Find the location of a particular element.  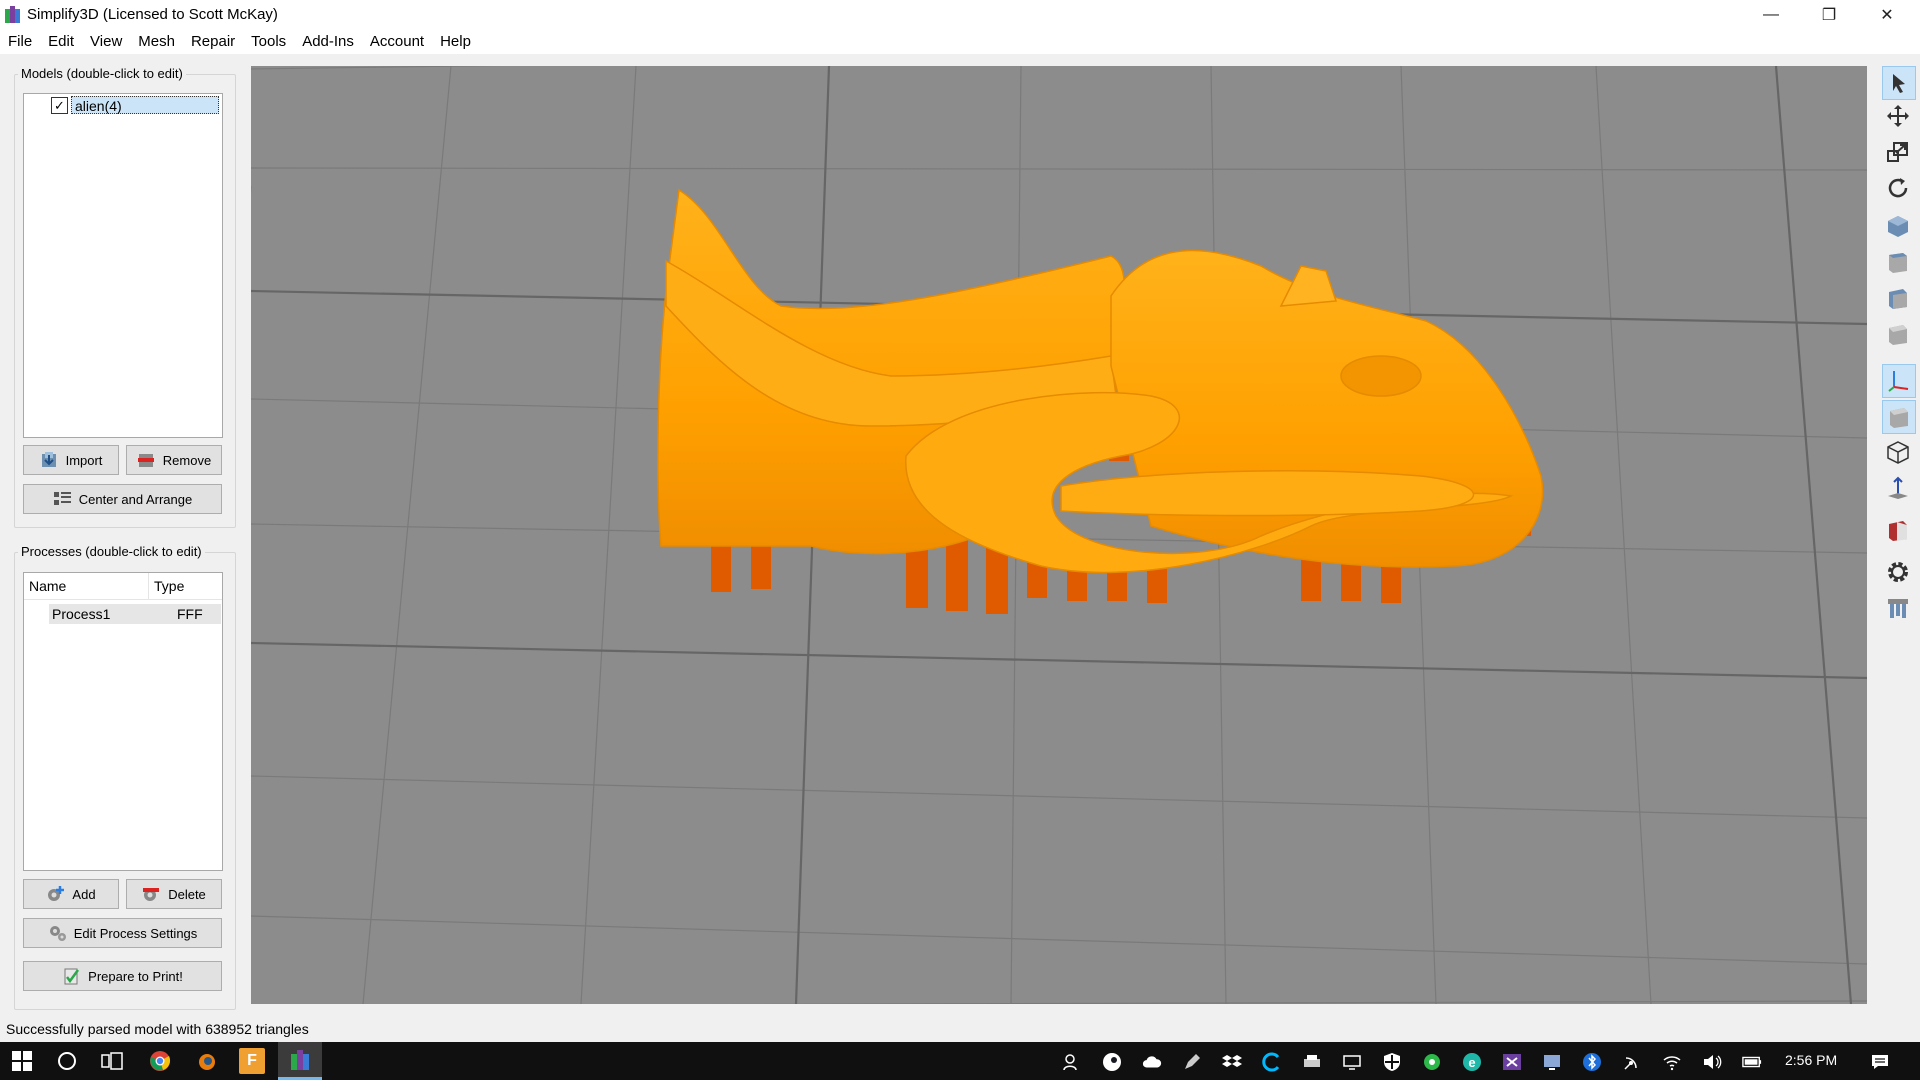

import-button: Import is located at coordinates (71, 460).